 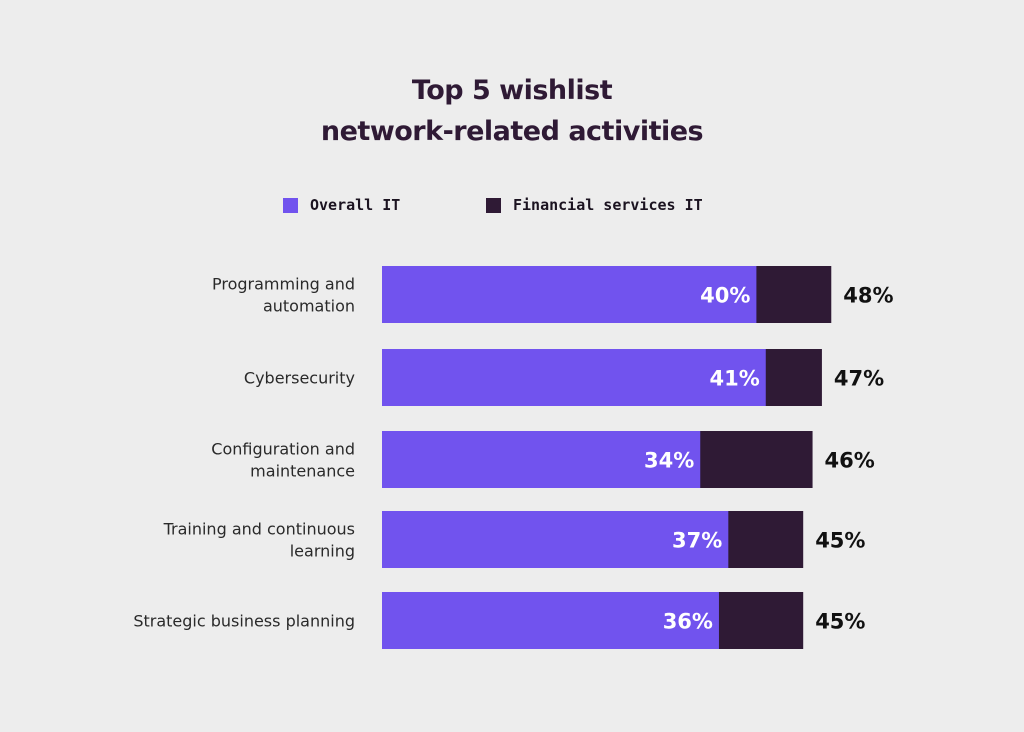 I want to click on data-label-financial-services-it: 46%, so click(x=850, y=461).